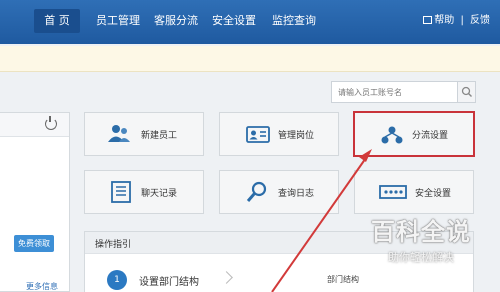  I want to click on nav-item-customer-diversion: 客服分流, so click(176, 21).